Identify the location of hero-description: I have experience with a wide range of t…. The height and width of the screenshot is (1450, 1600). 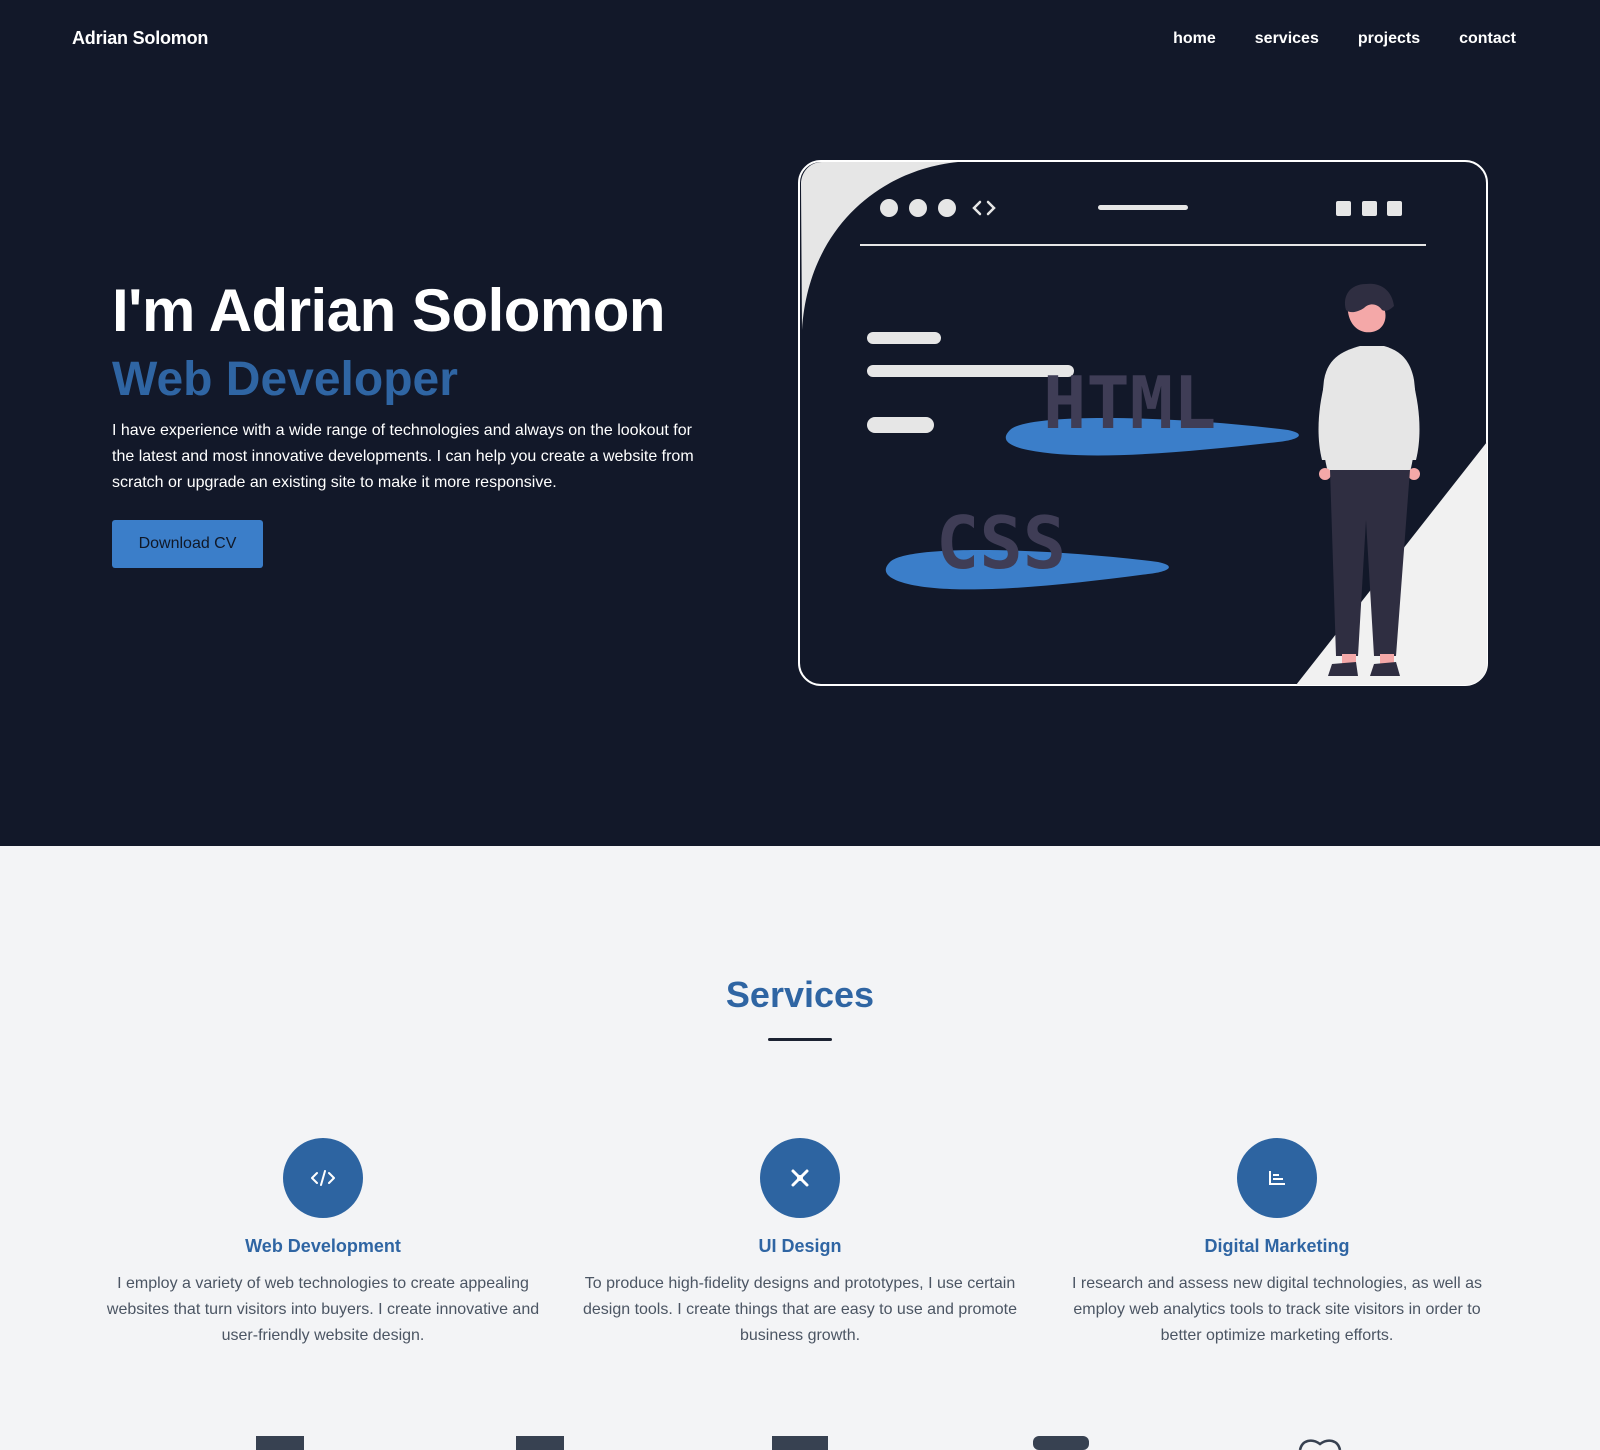
(403, 456).